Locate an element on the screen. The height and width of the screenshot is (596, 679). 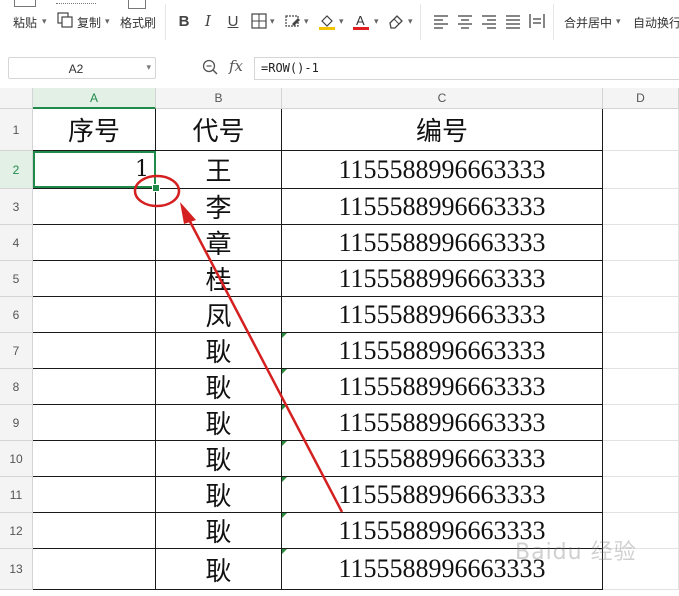
cell-c11: 1155588996663333 is located at coordinates (442, 495).